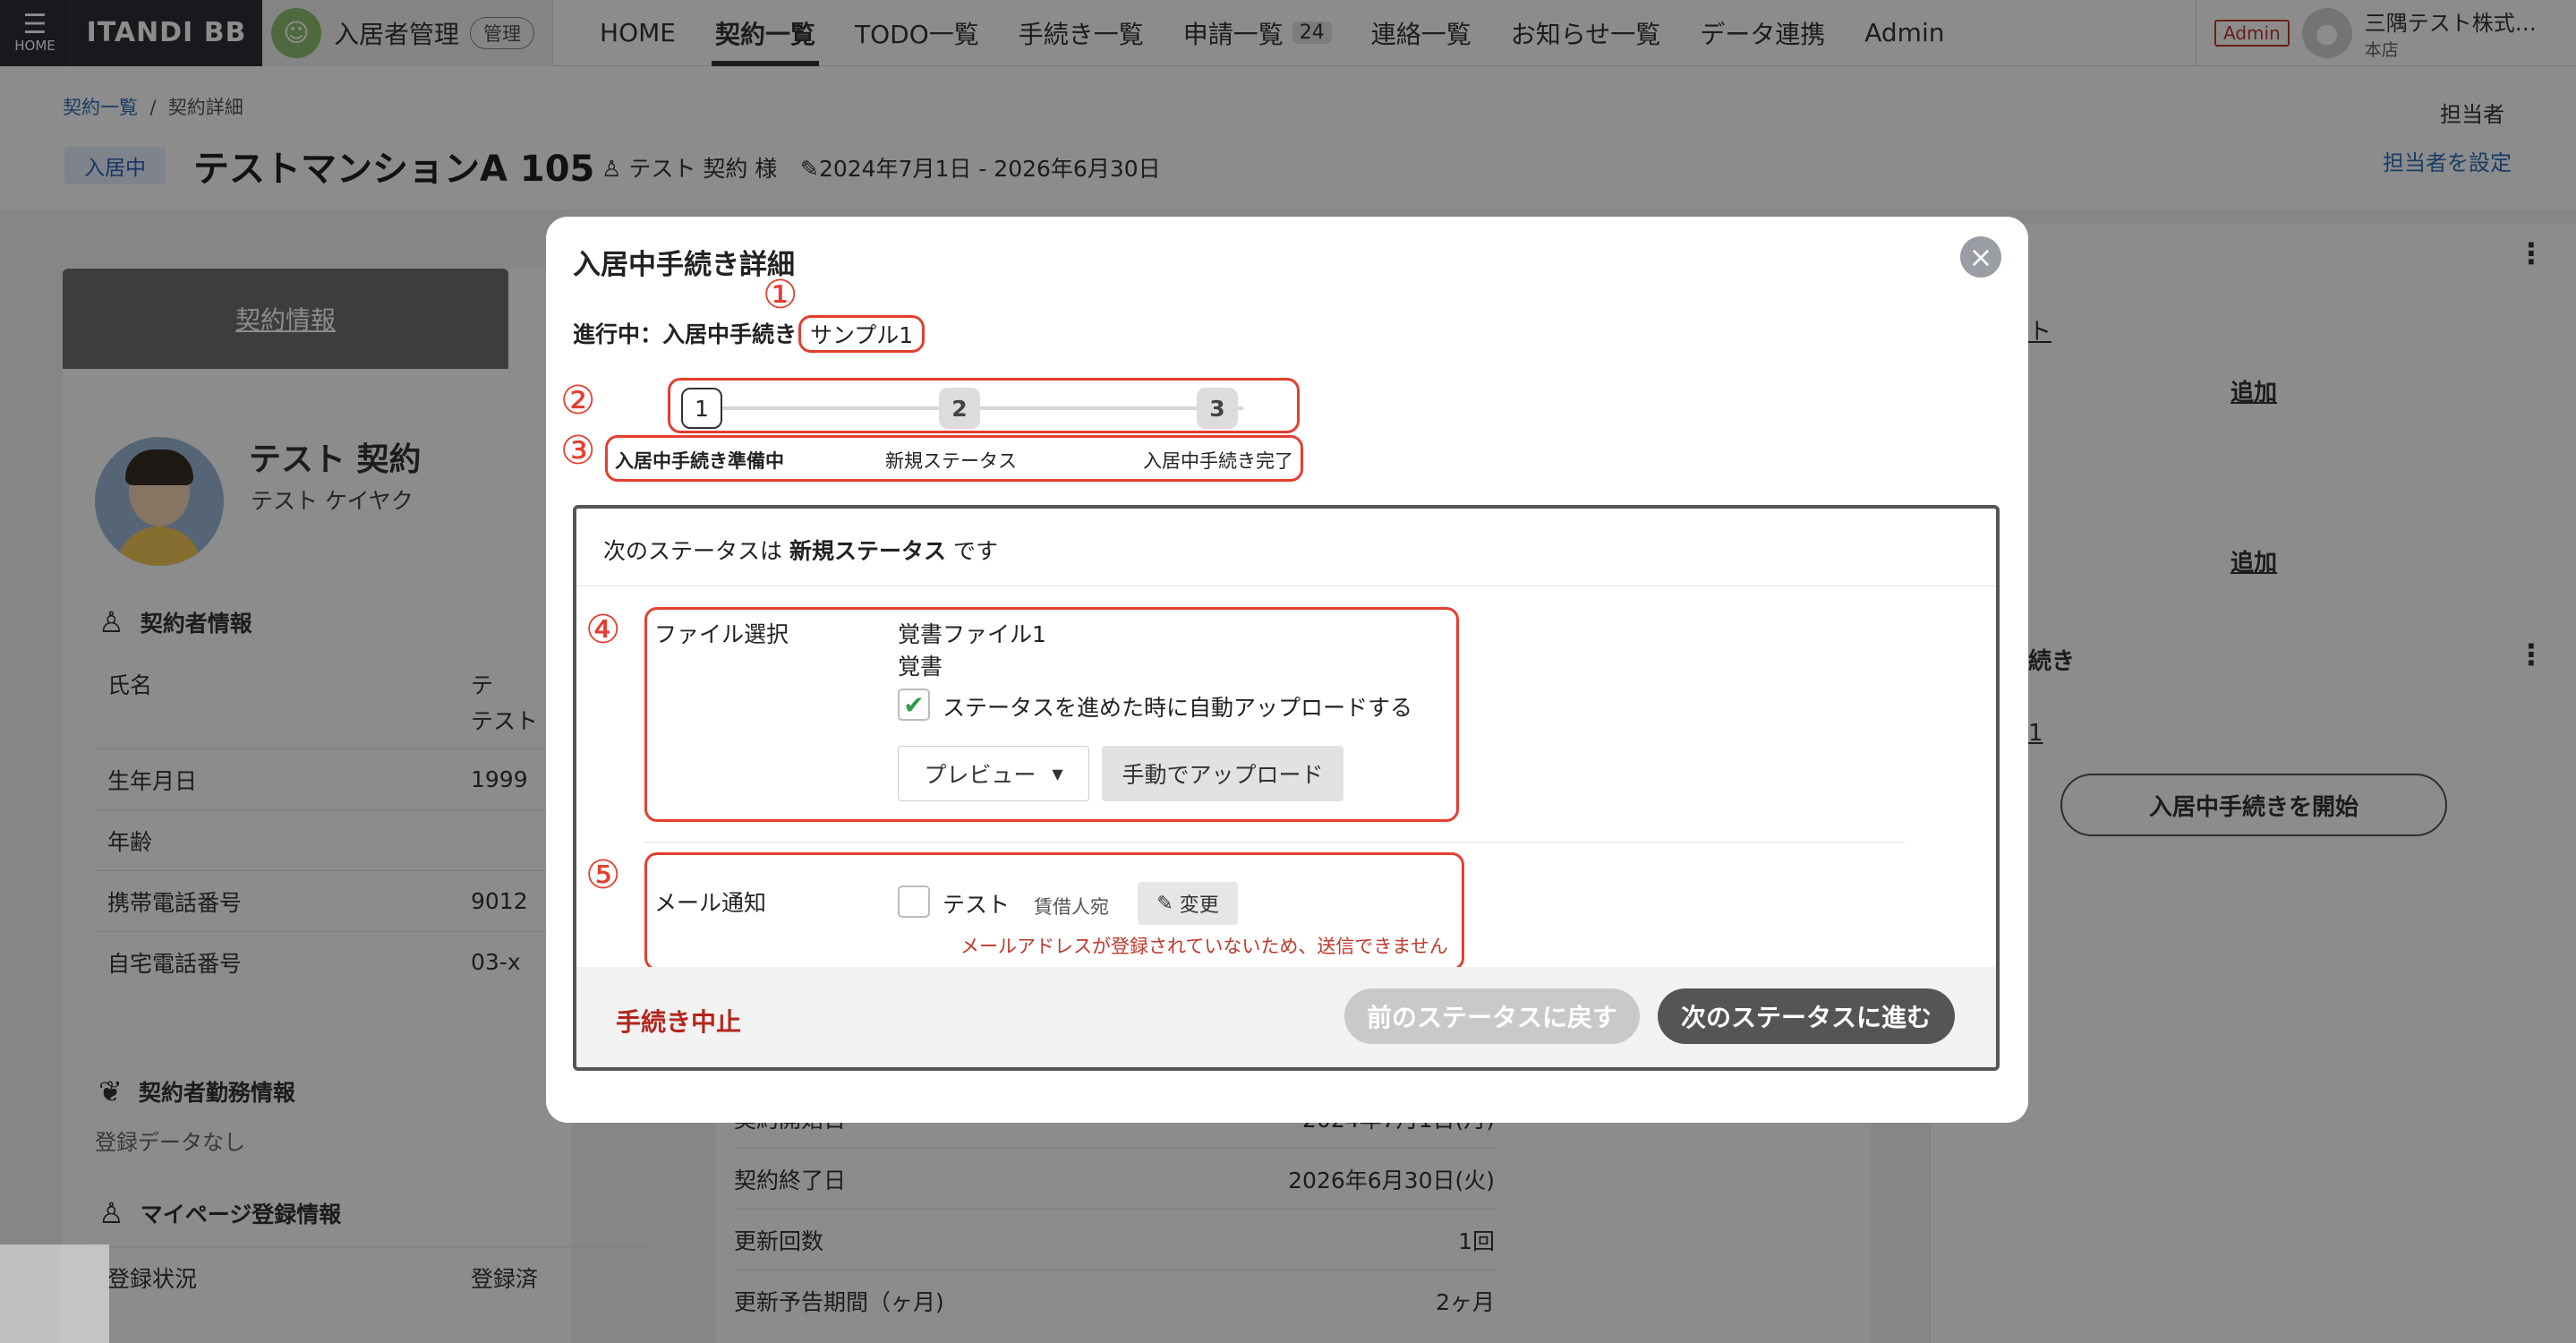 The width and height of the screenshot is (2576, 1343). What do you see at coordinates (951, 461) in the screenshot?
I see `step-2-label: 新規ステータス` at bounding box center [951, 461].